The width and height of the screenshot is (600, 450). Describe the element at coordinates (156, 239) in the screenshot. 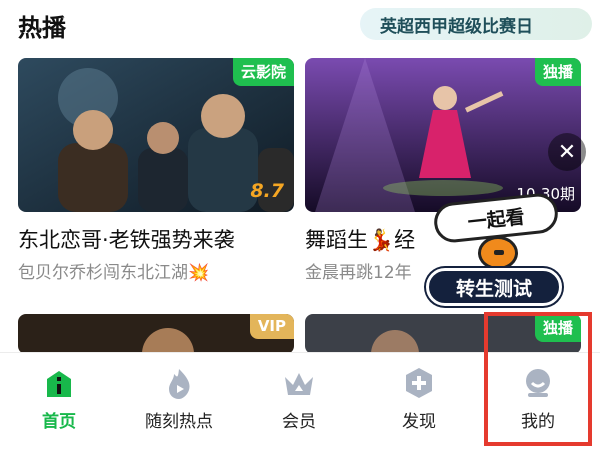

I see `video-title: 东北恋哥·老铁强势来袭` at that location.